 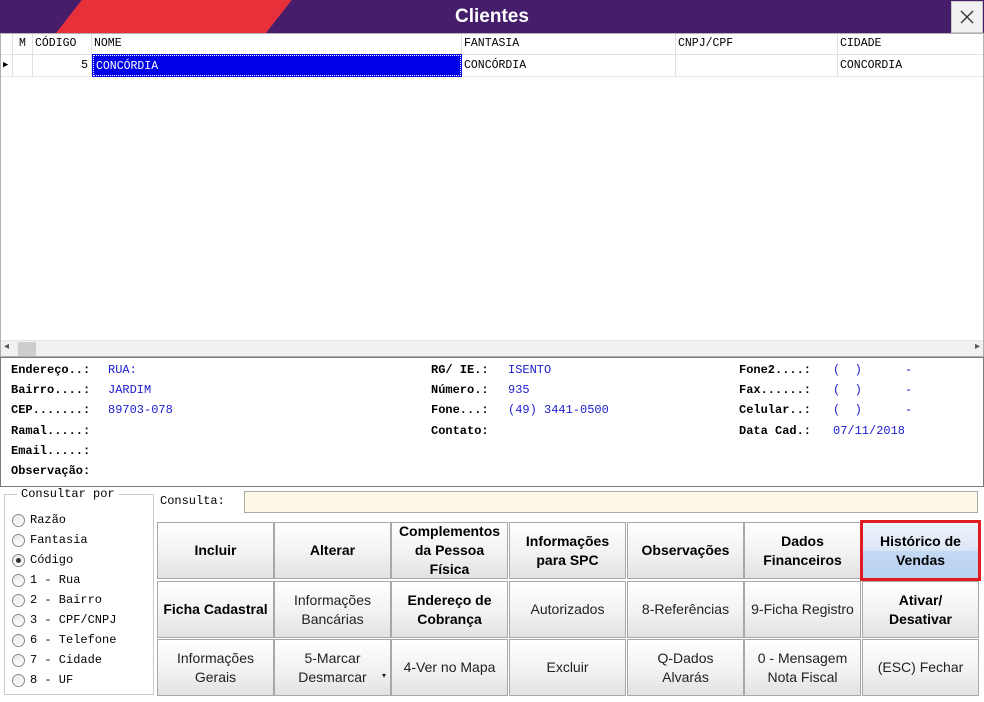 What do you see at coordinates (757, 65) in the screenshot?
I see `cell-cnpj-cpf` at bounding box center [757, 65].